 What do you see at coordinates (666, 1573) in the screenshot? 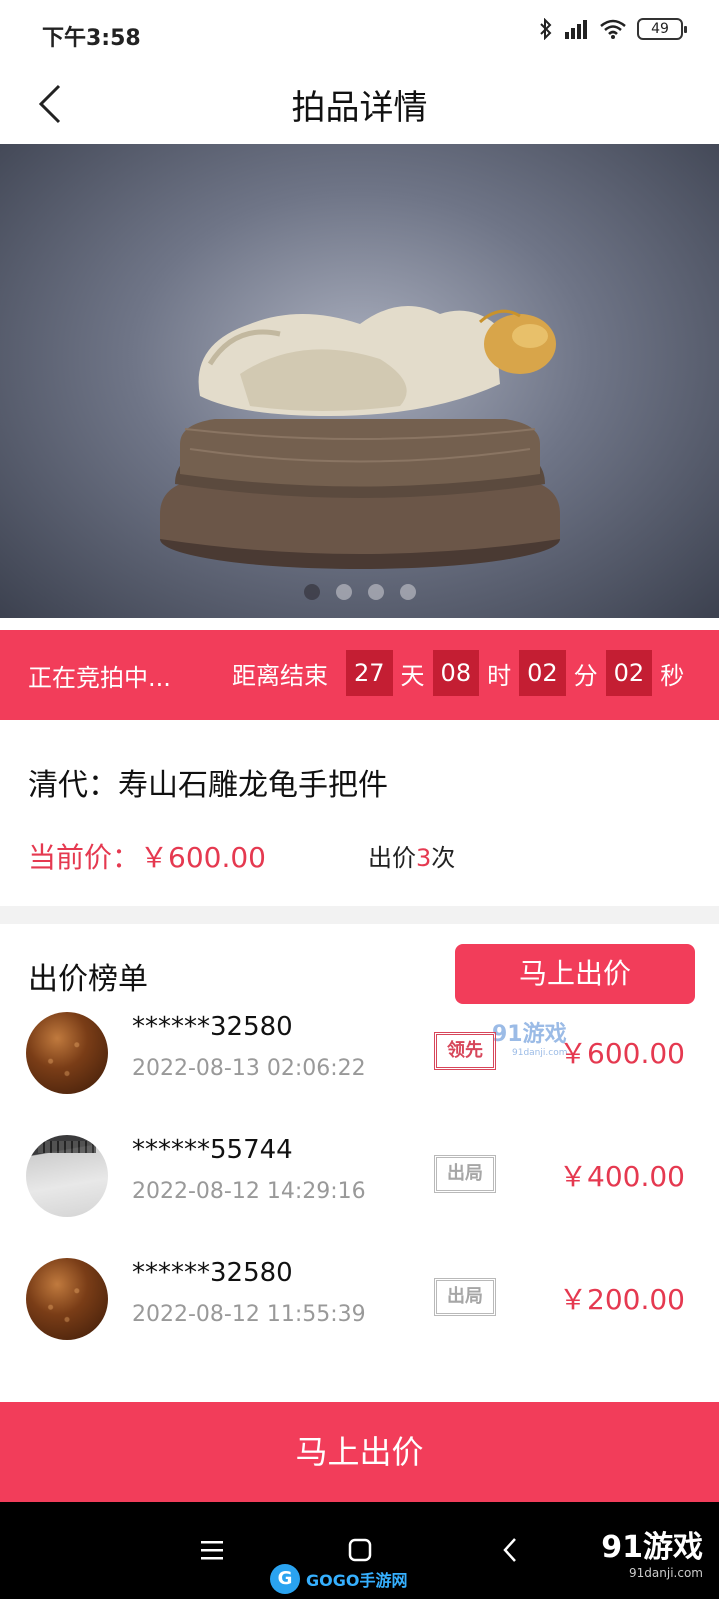
I see `corner-watermark-url: 91danji.com` at bounding box center [666, 1573].